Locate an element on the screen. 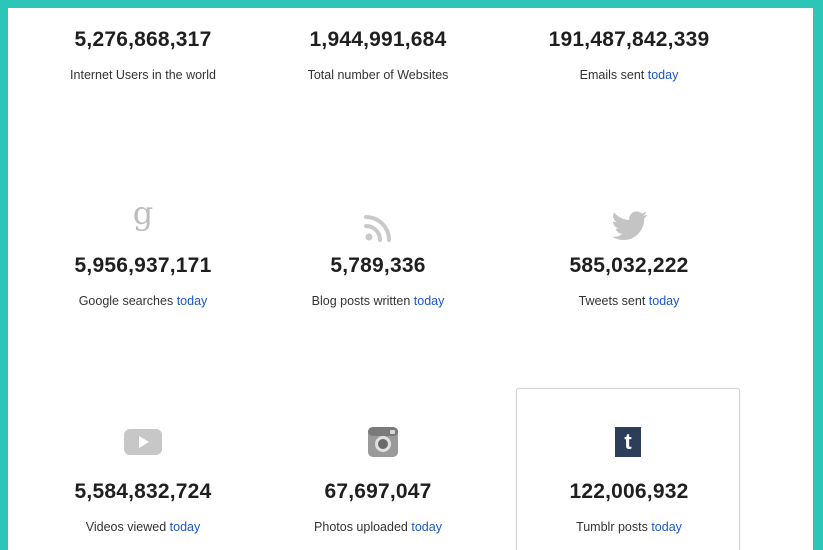  stat-websites: 1,944,991,684 Total number of Websites is located at coordinates (378, 55).